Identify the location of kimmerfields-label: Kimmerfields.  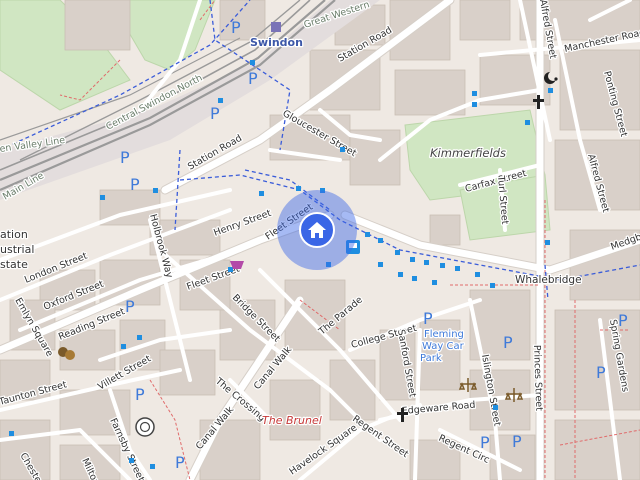
(468, 153).